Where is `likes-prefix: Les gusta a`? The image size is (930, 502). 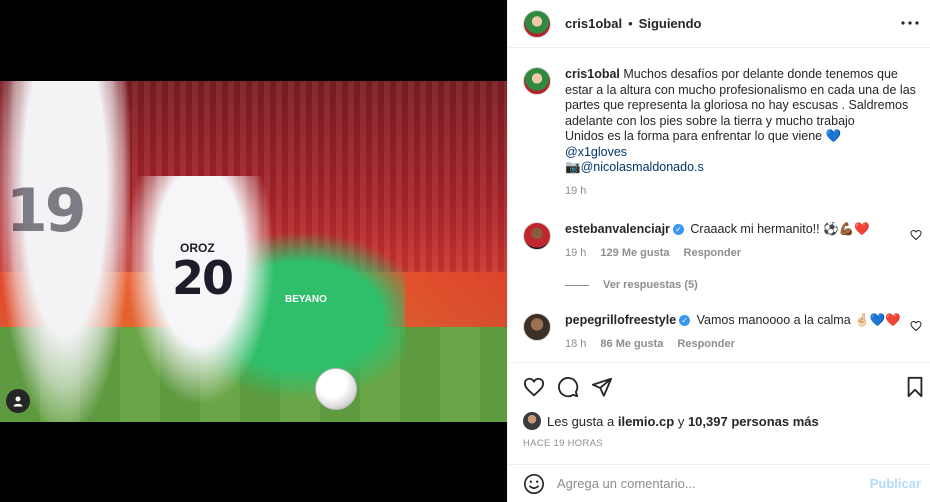
likes-prefix: Les gusta a is located at coordinates (581, 421).